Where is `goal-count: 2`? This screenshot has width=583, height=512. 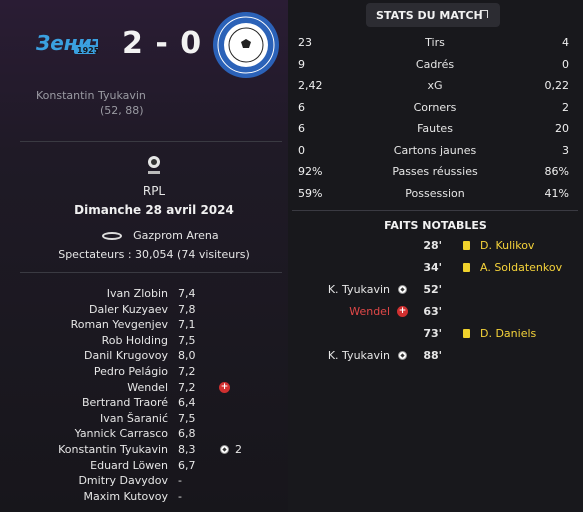
goal-count: 2 is located at coordinates (238, 449).